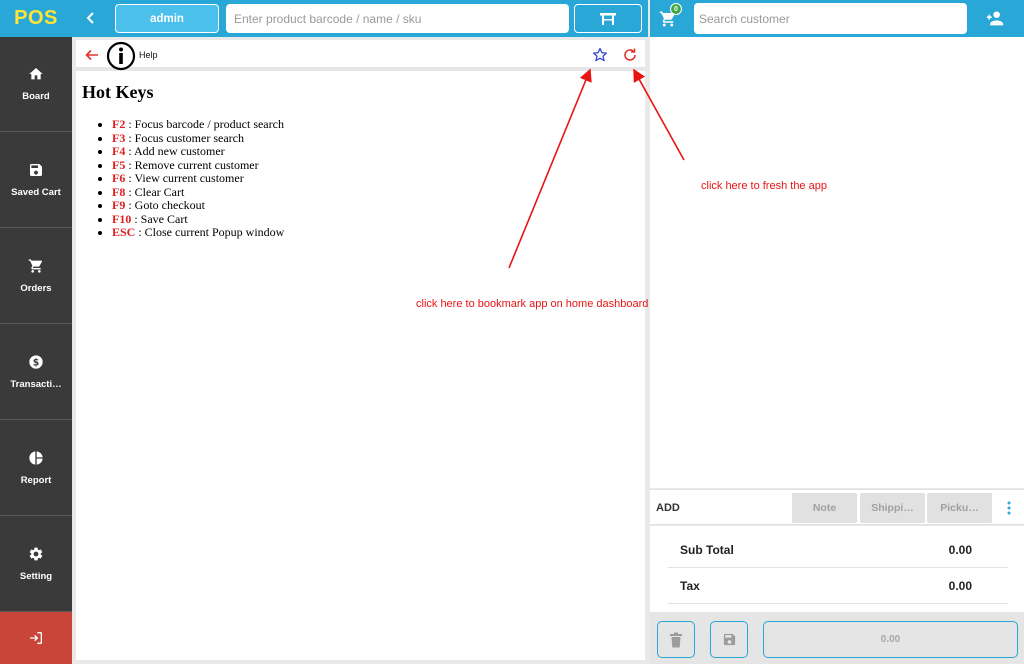 This screenshot has width=1024, height=664. What do you see at coordinates (36, 74) in the screenshot?
I see `home-icon` at bounding box center [36, 74].